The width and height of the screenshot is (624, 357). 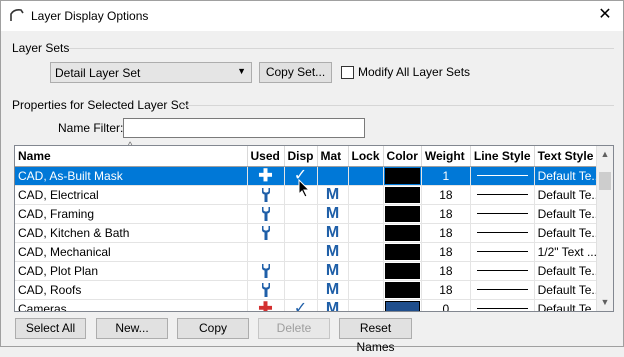 What do you see at coordinates (366, 156) in the screenshot?
I see `column-header-lock: Lock` at bounding box center [366, 156].